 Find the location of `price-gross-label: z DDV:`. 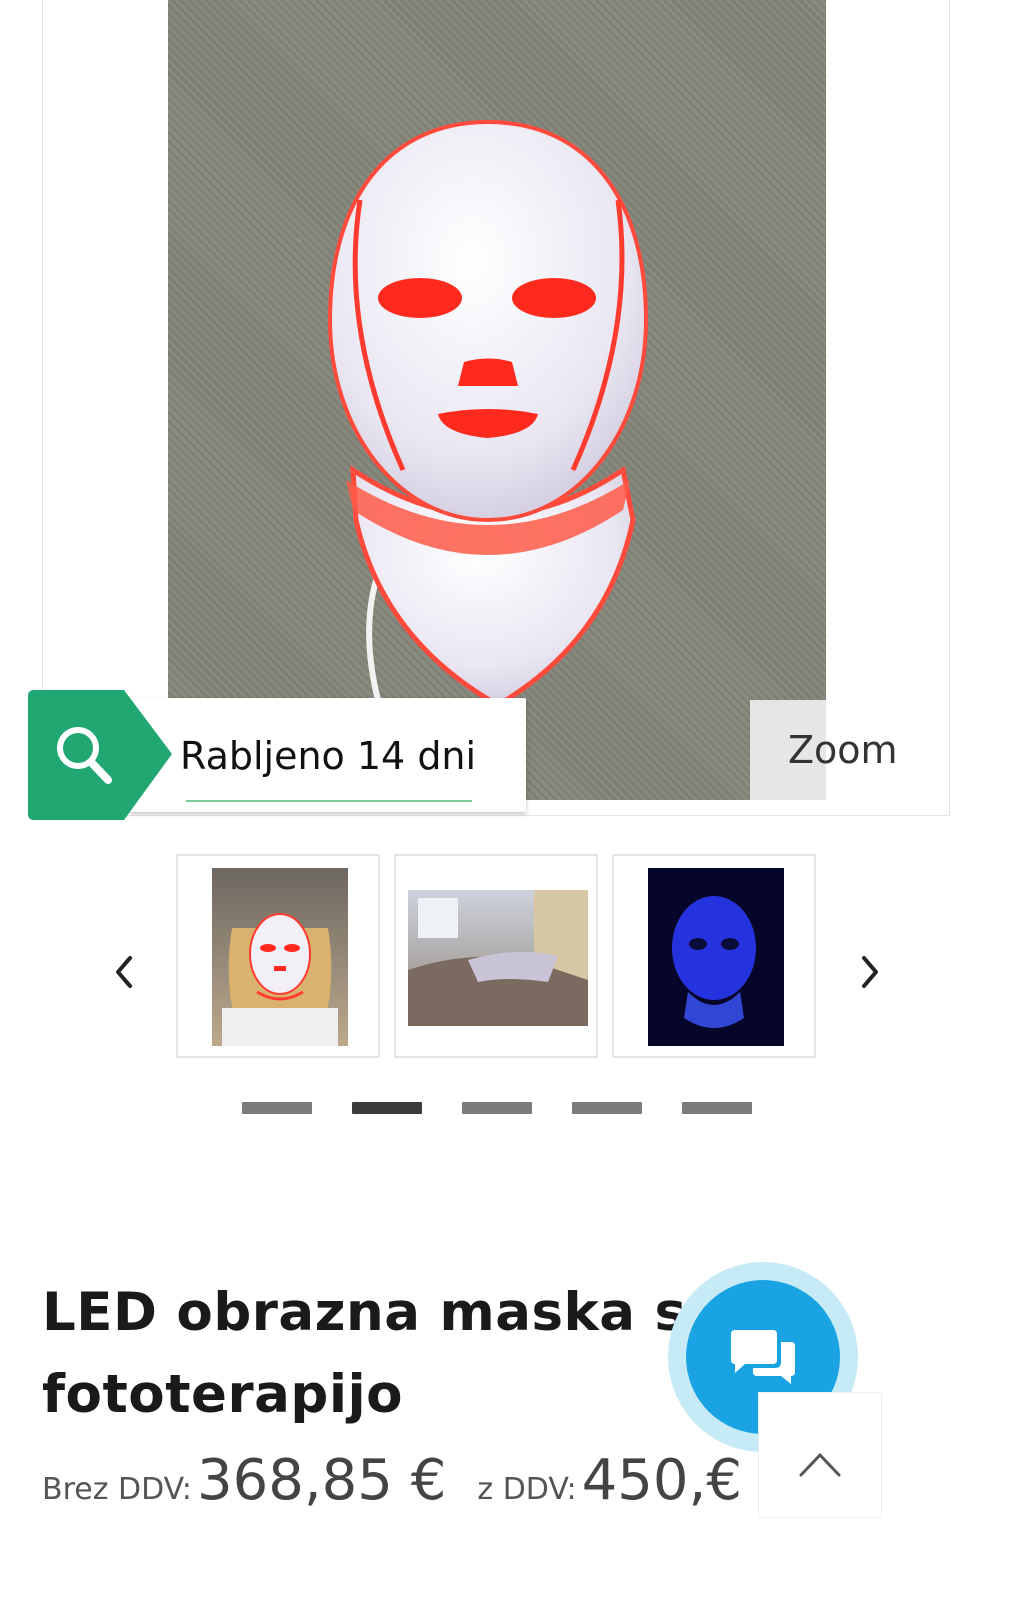

price-gross-label: z DDV: is located at coordinates (527, 1489).